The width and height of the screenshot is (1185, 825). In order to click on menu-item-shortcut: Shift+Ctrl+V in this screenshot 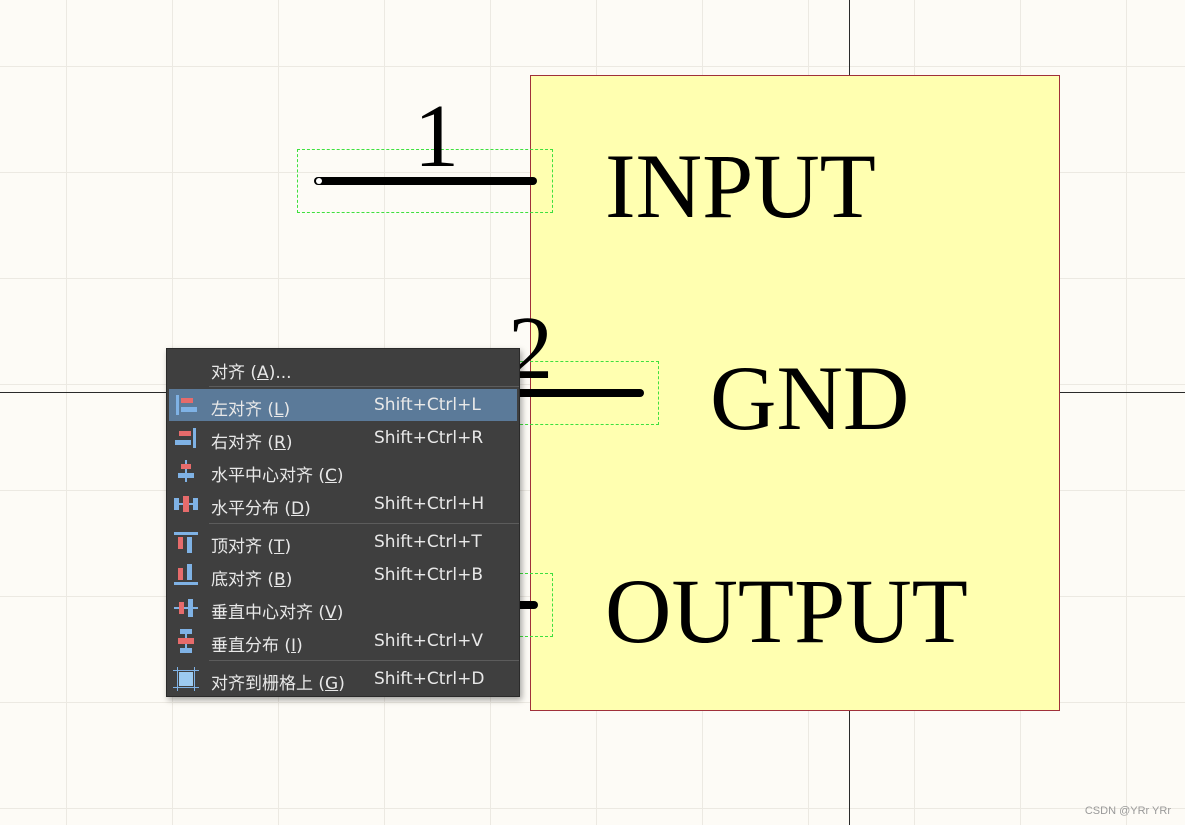, I will do `click(429, 641)`.